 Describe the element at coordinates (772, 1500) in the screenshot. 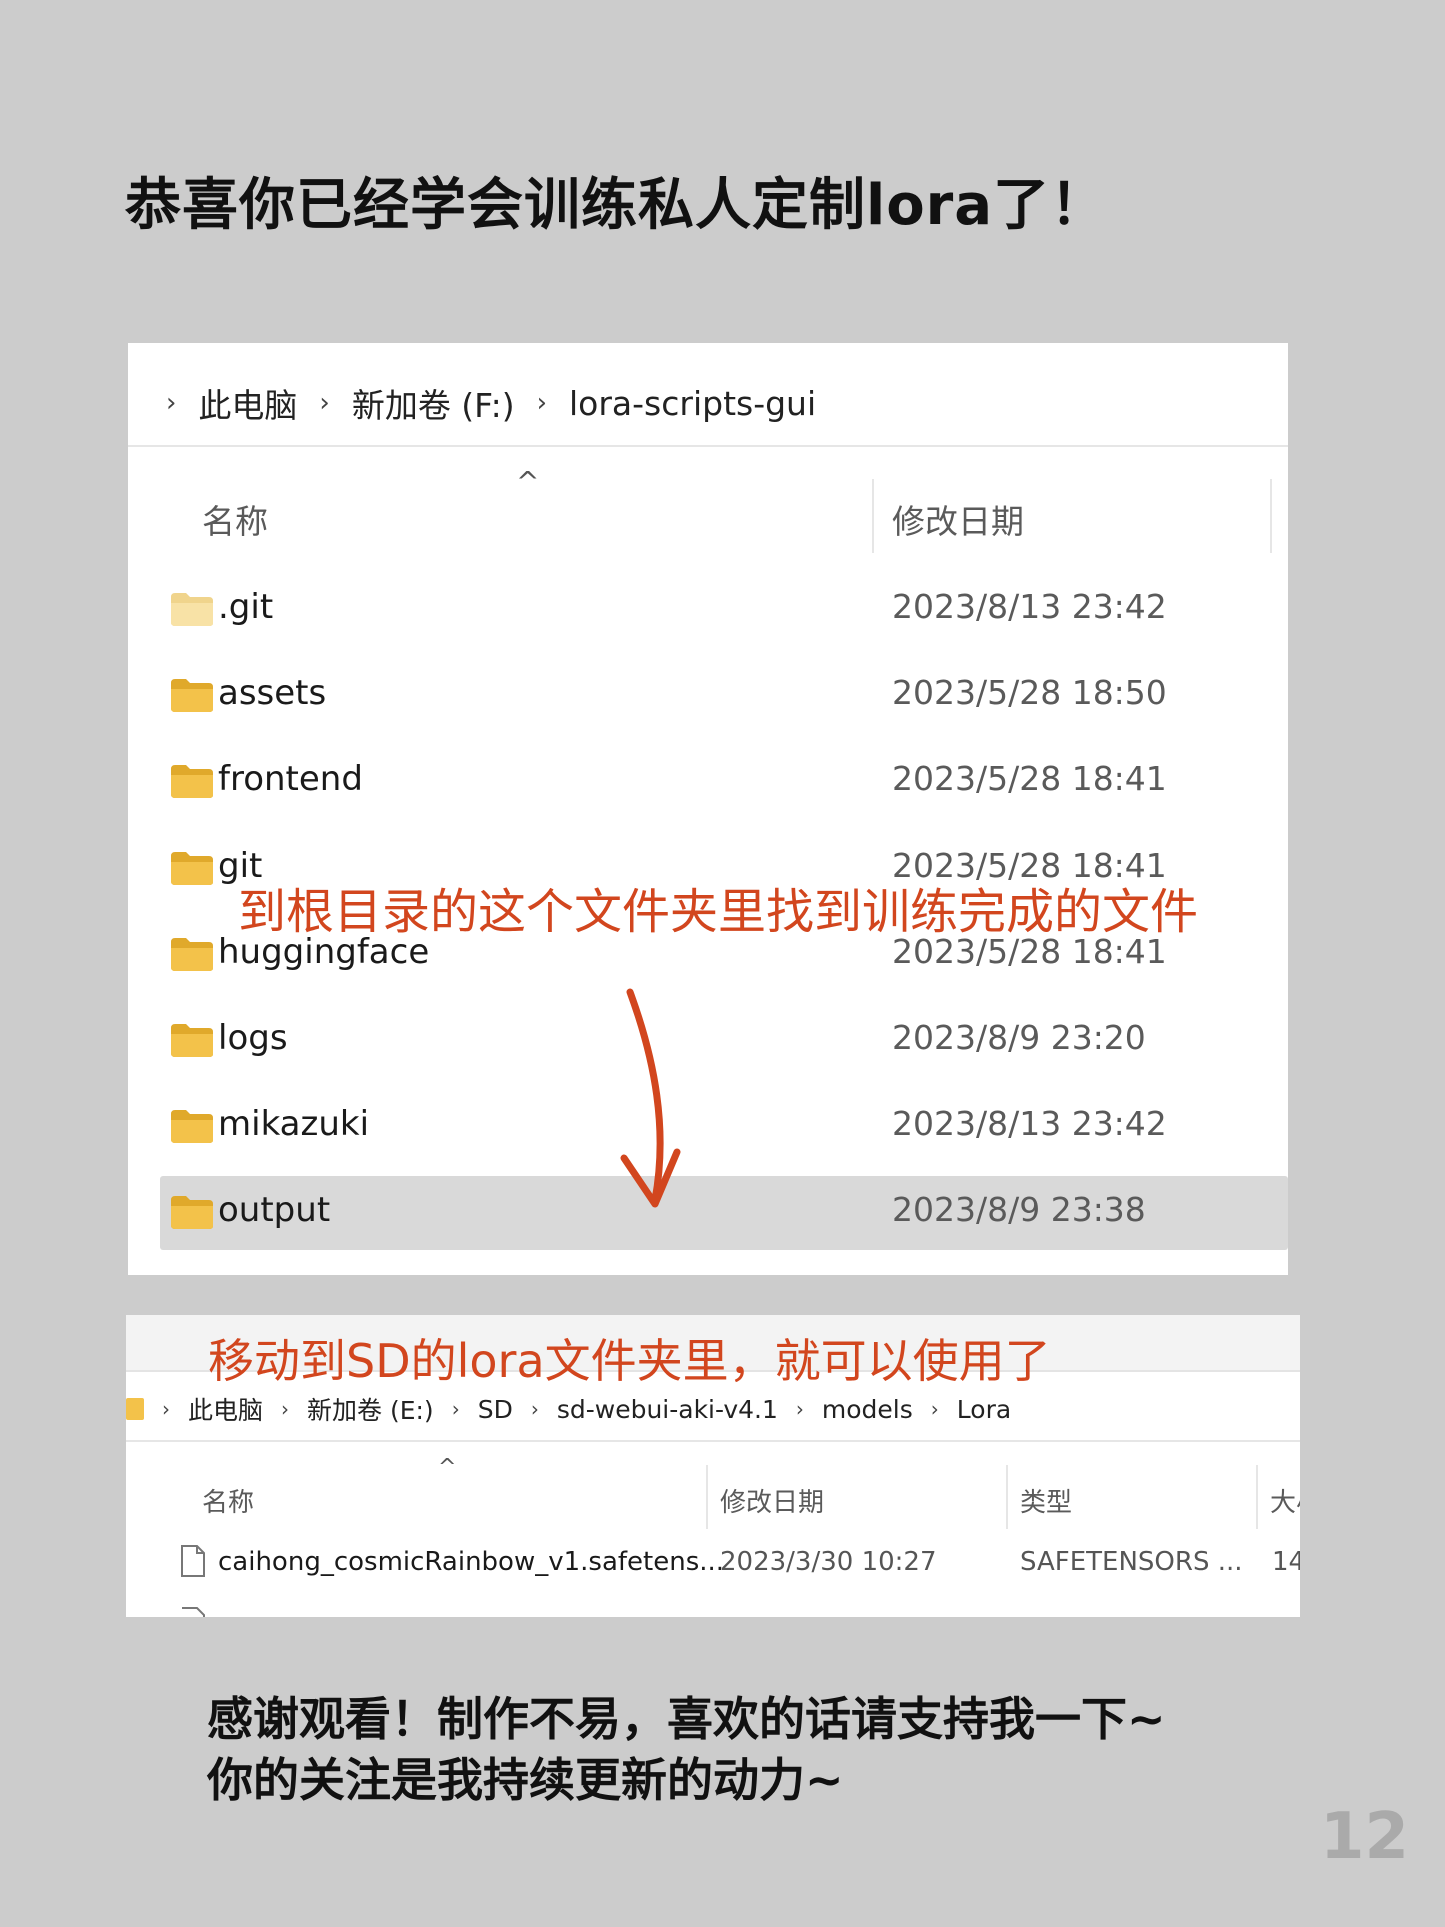

I see `column-header-modified: 修改日期` at that location.